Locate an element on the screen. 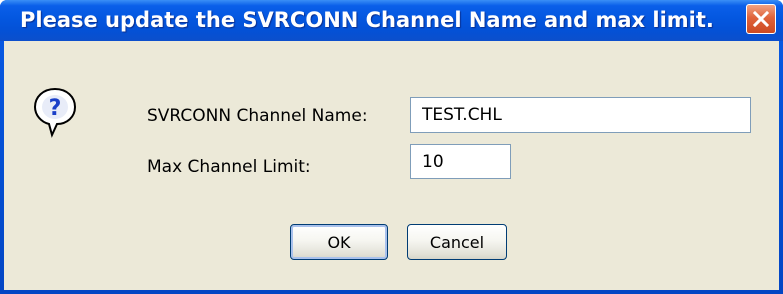 Image resolution: width=783 pixels, height=294 pixels. question-icon: ? is located at coordinates (55, 112).